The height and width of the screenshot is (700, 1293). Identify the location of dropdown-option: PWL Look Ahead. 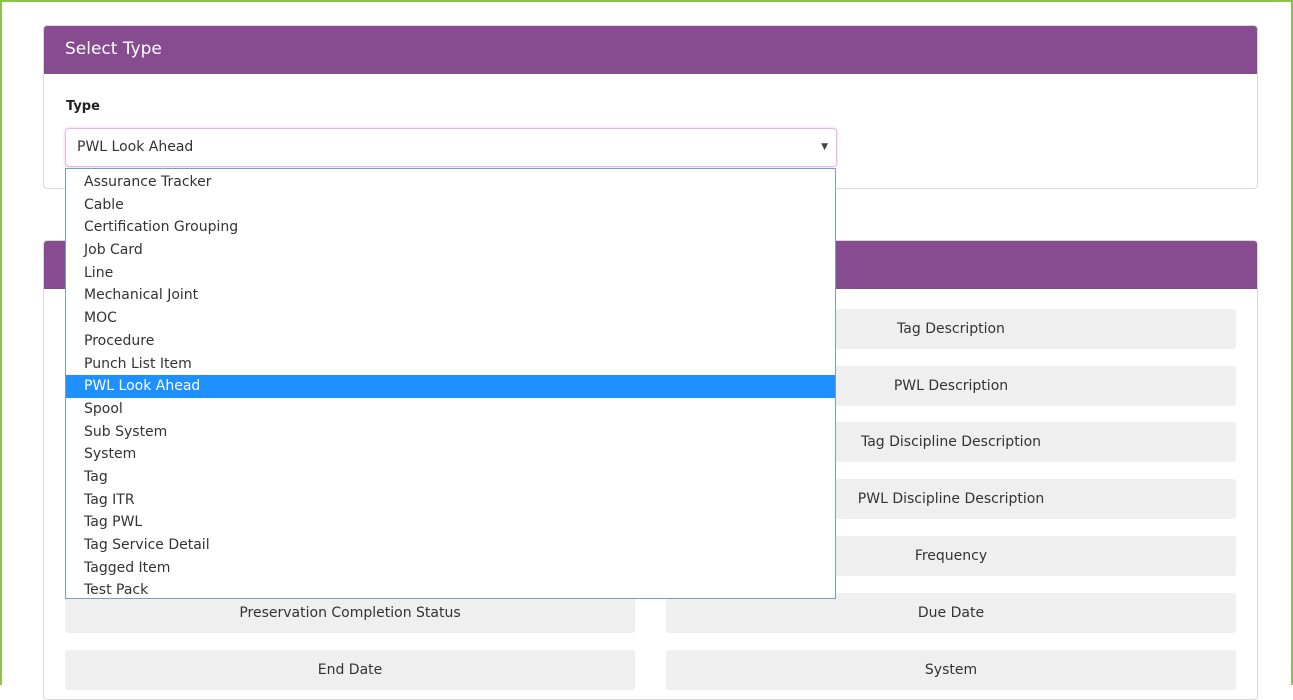
(450, 386).